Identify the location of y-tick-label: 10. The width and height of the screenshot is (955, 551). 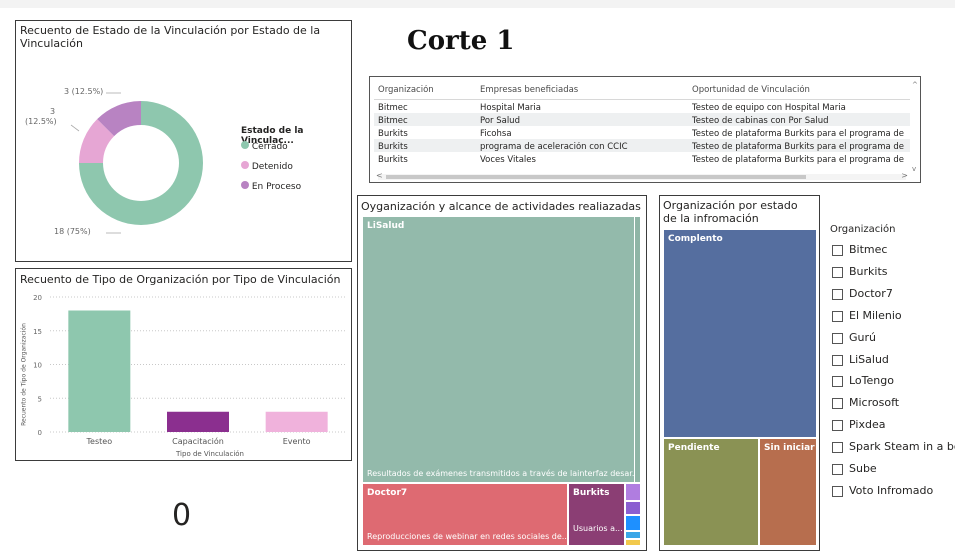
(37, 366).